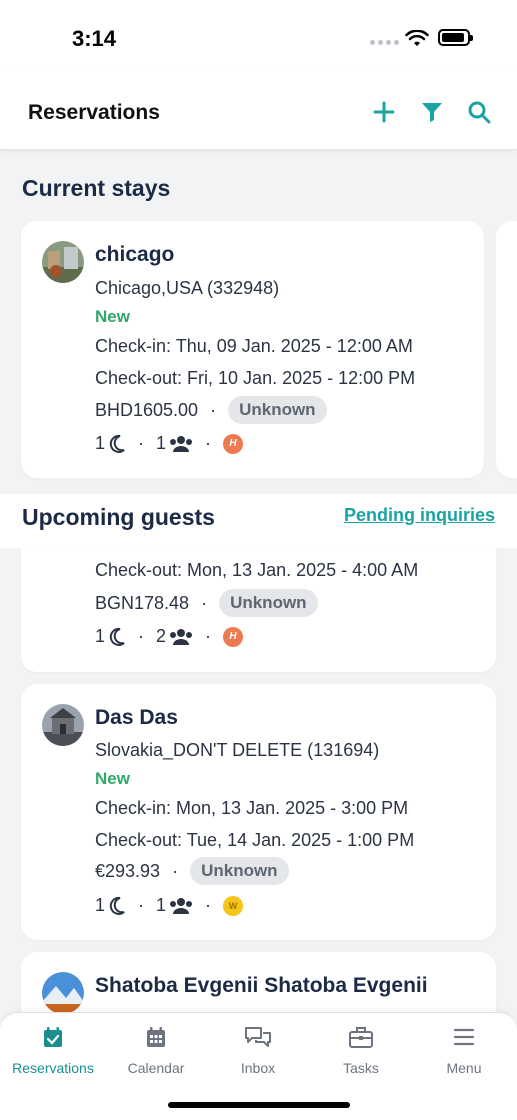 The image size is (517, 1120). Describe the element at coordinates (258, 1037) in the screenshot. I see `chat-bubbles-icon` at that location.